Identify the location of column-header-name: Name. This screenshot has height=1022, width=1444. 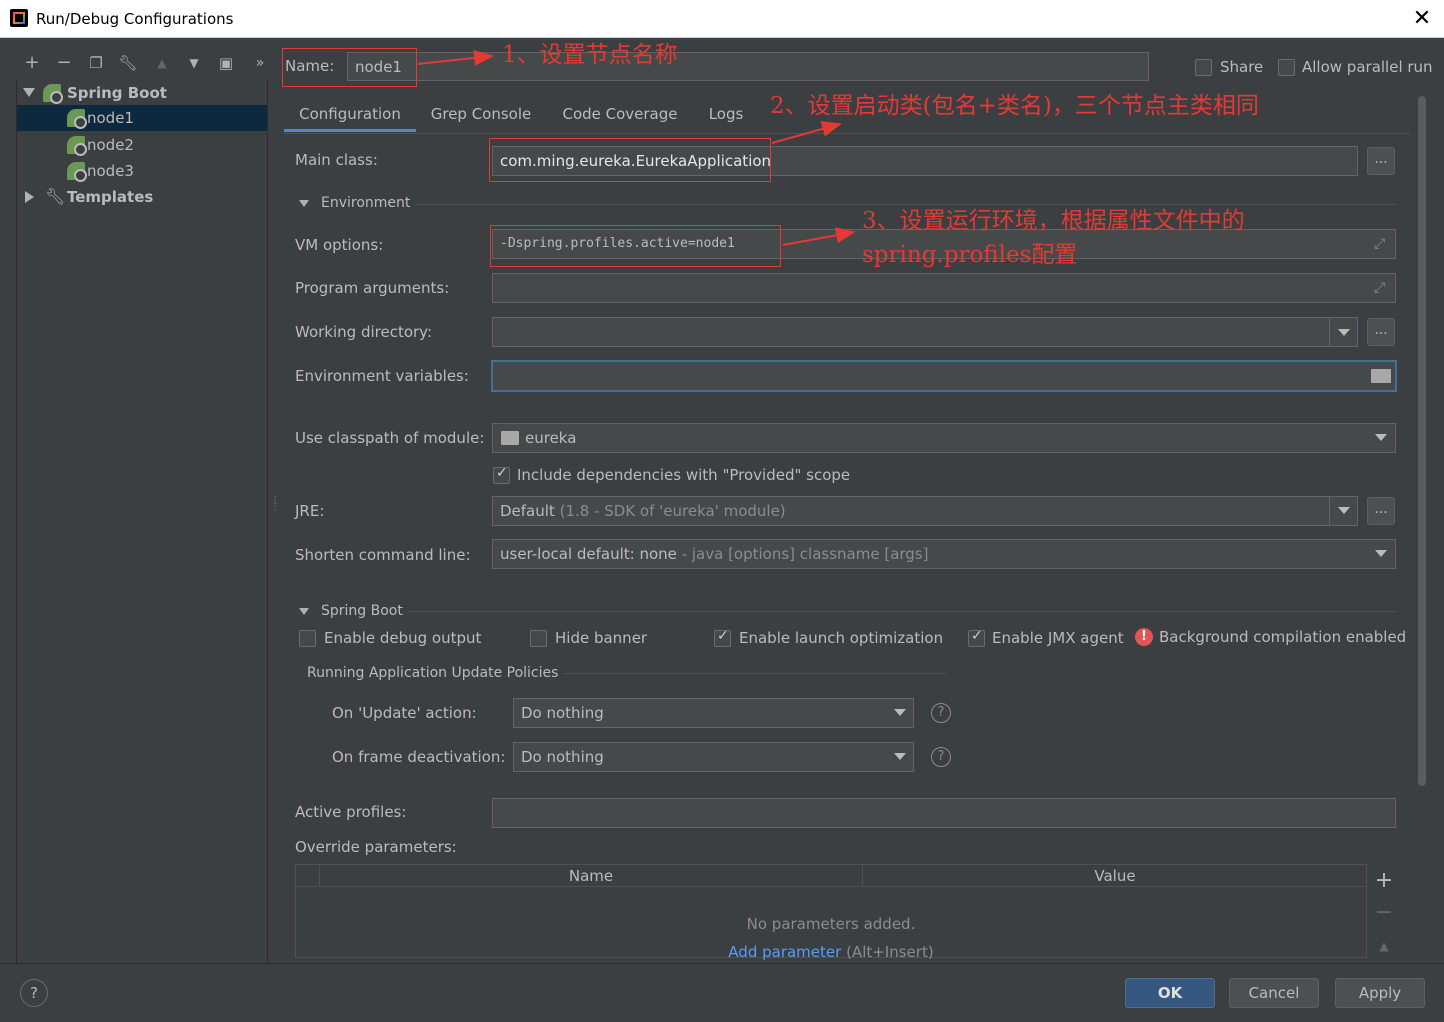
(591, 876).